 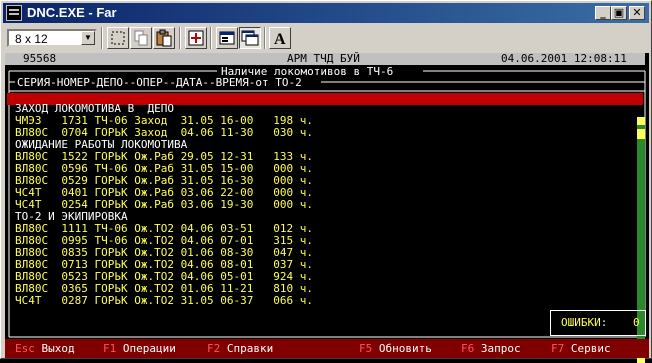 I want to click on console-app-icon, so click(x=14, y=13).